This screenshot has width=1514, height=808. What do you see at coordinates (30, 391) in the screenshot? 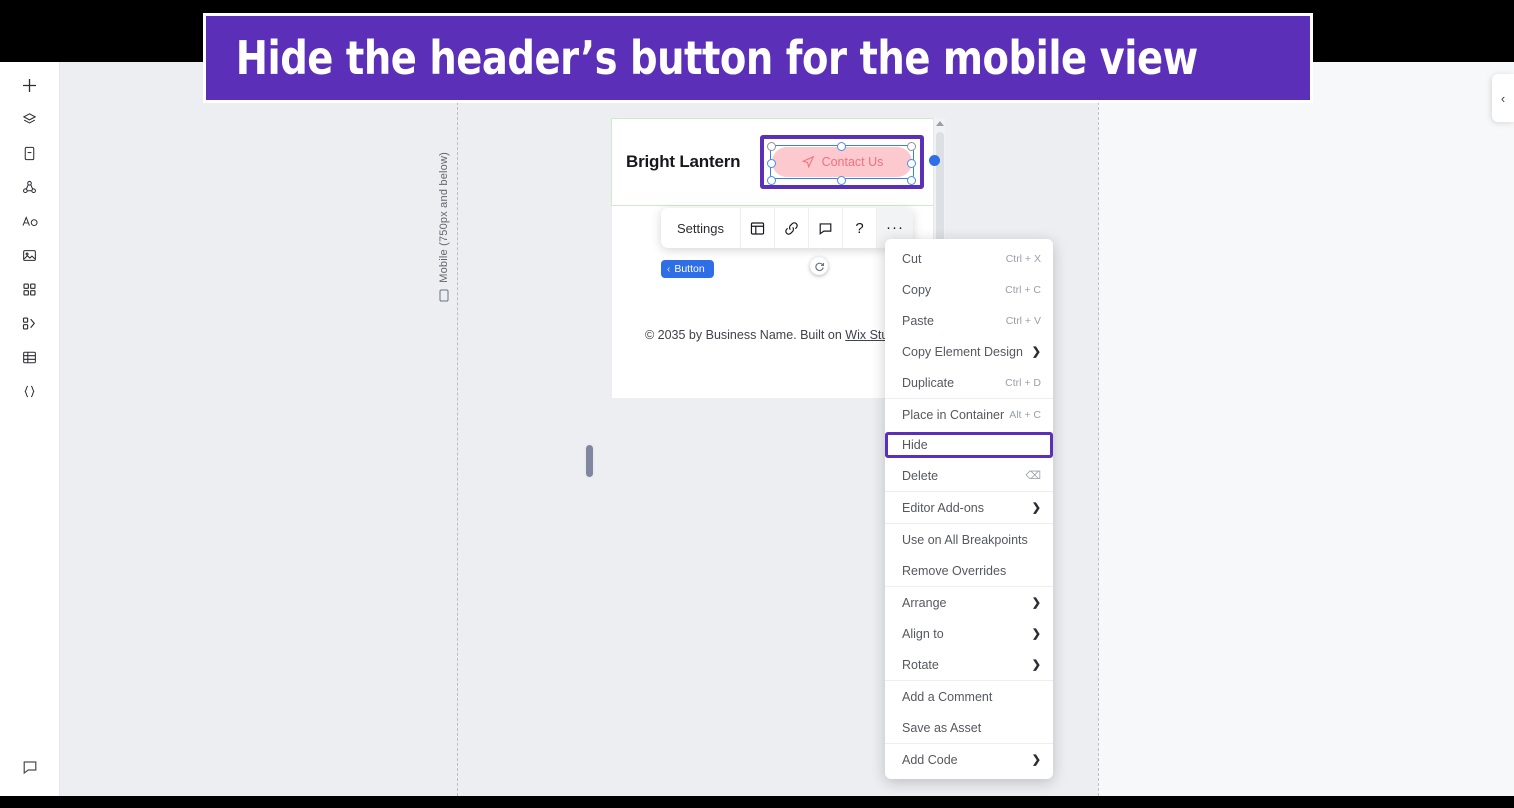
I see `sidebar-item-code` at bounding box center [30, 391].